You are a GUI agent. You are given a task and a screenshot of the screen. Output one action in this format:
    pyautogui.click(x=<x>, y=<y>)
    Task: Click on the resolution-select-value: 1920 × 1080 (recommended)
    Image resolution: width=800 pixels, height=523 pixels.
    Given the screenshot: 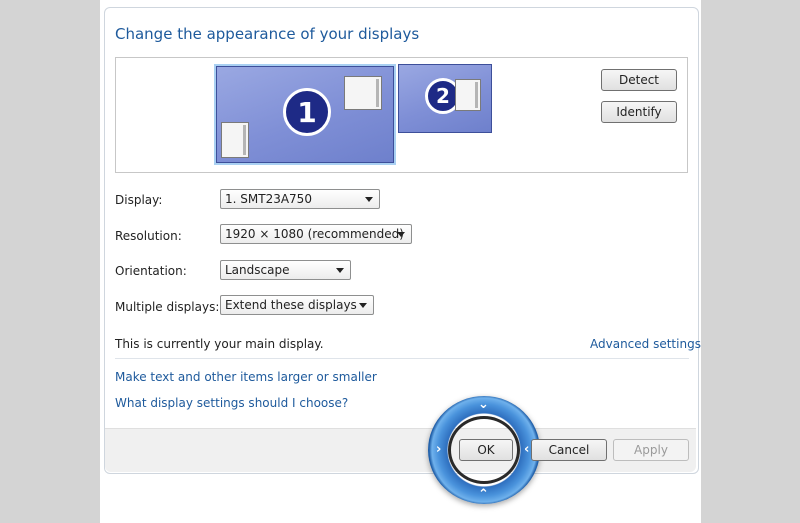 What is the action you would take?
    pyautogui.click(x=314, y=234)
    